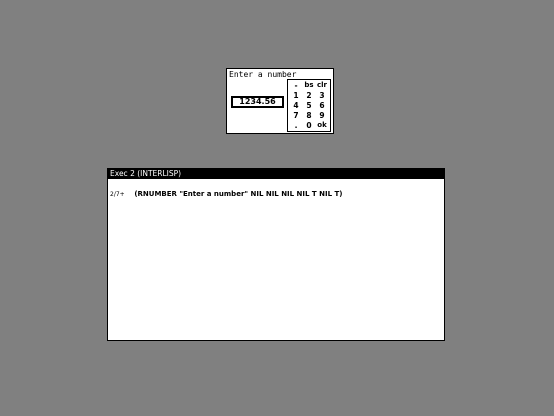 This screenshot has height=416, width=554. What do you see at coordinates (146, 173) in the screenshot?
I see `exec-title: Exec 2 (INTERLISP)` at bounding box center [146, 173].